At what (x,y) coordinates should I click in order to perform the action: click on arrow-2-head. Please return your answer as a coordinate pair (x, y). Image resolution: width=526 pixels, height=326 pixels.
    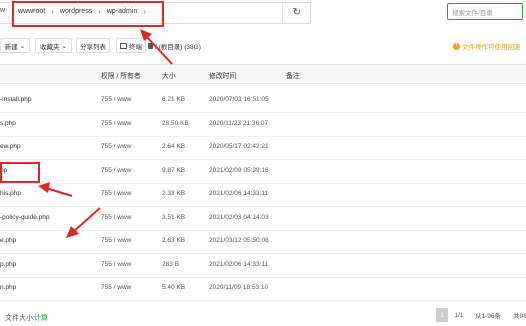
    Looking at the image, I should click on (44, 187).